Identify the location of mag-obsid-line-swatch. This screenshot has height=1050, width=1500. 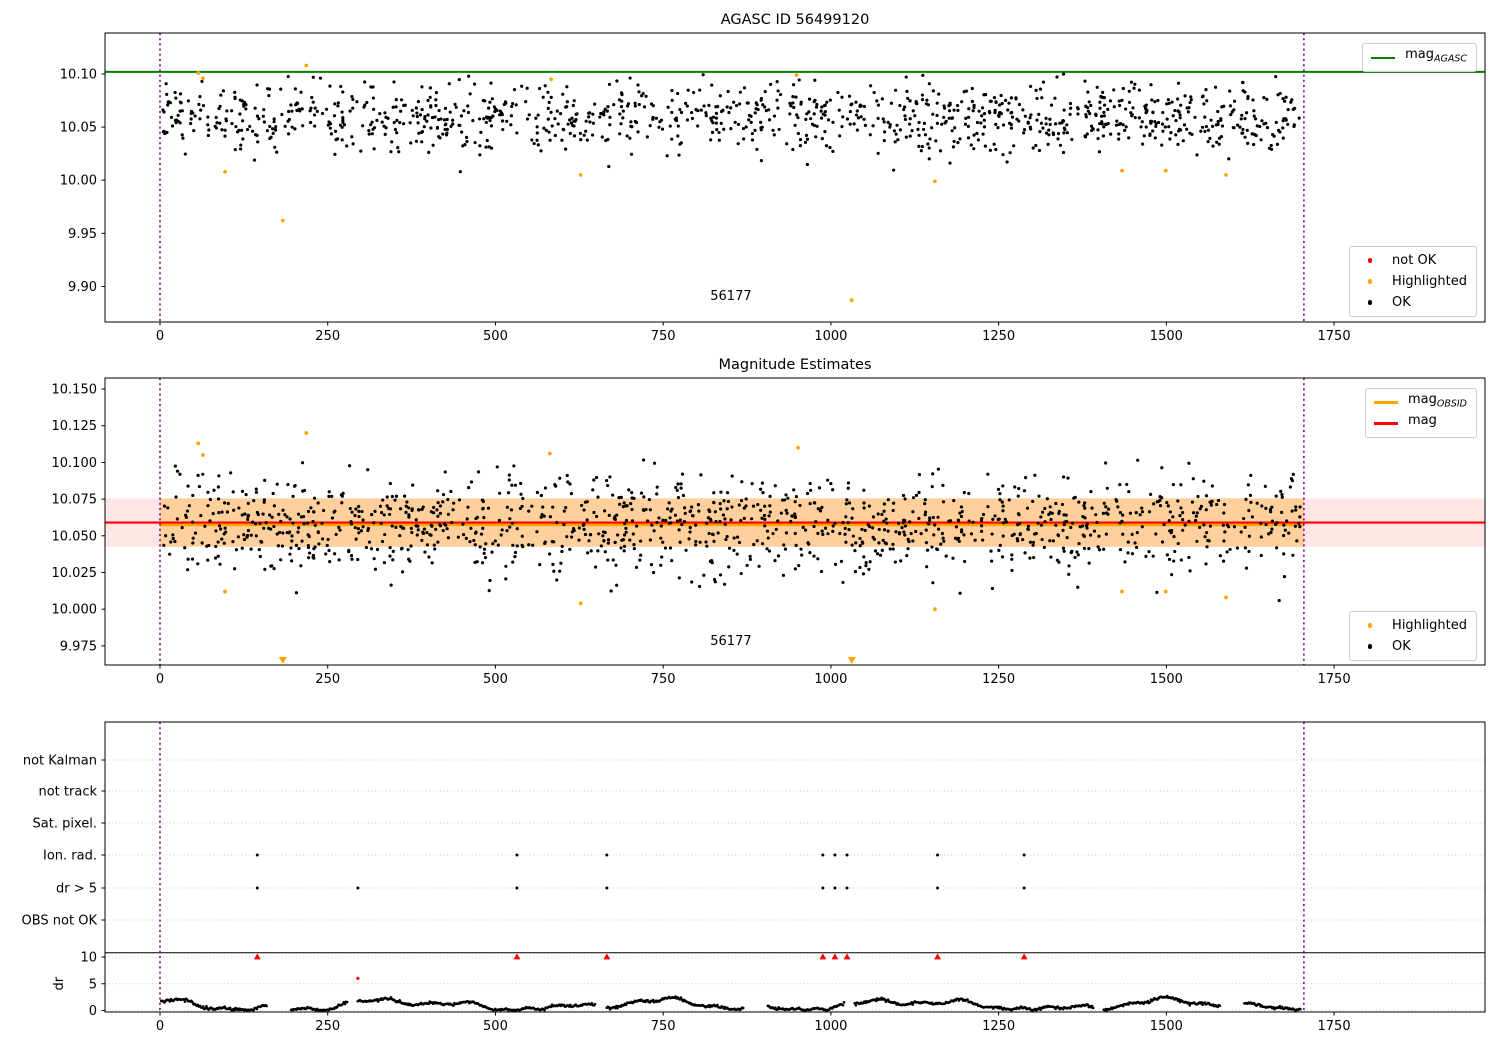
(1386, 402).